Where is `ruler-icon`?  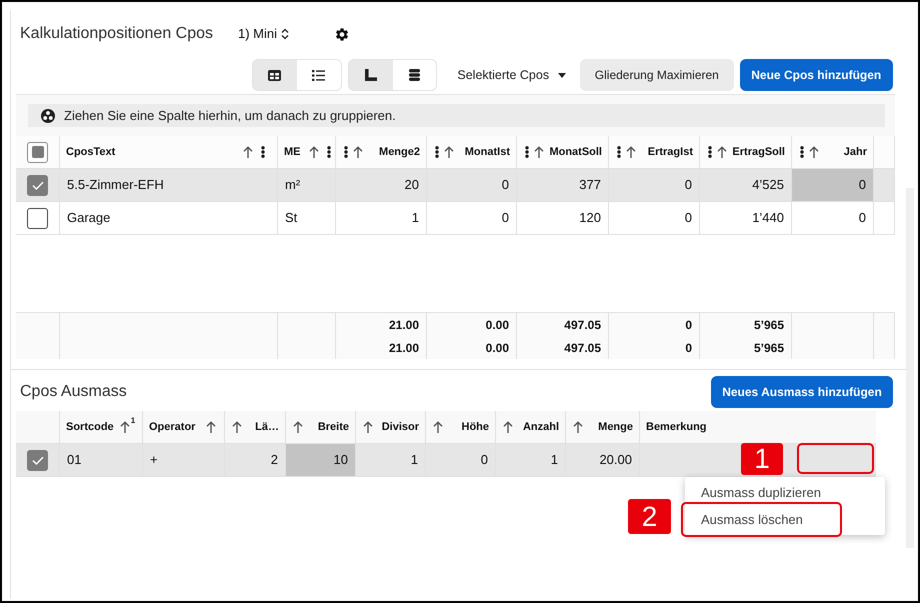 ruler-icon is located at coordinates (370, 75).